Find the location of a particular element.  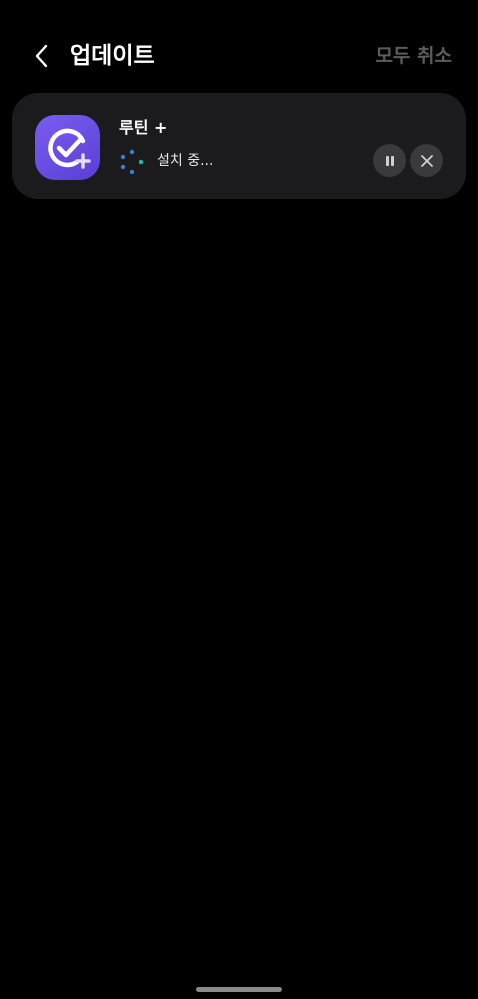

loading-spinner-icon is located at coordinates (132, 162).